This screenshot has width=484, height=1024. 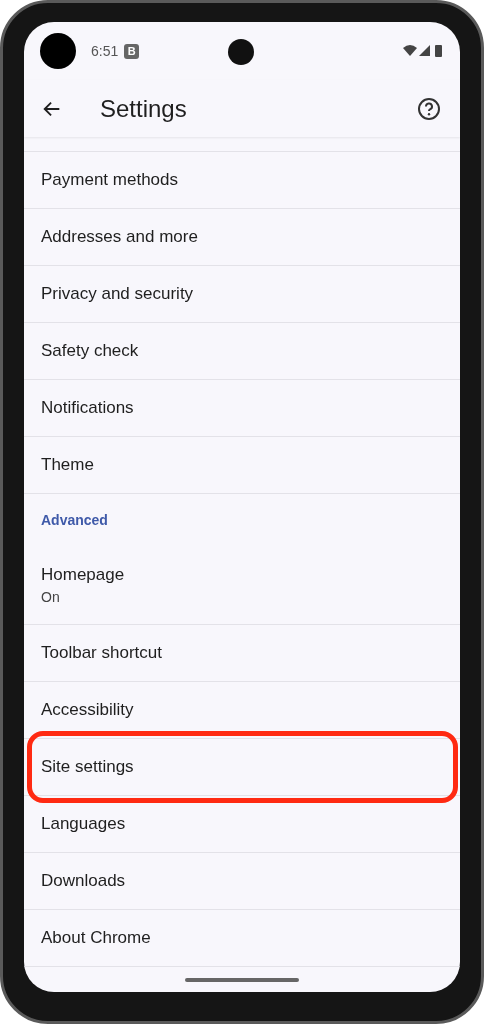 I want to click on section-header: Advanced, so click(x=74, y=520).